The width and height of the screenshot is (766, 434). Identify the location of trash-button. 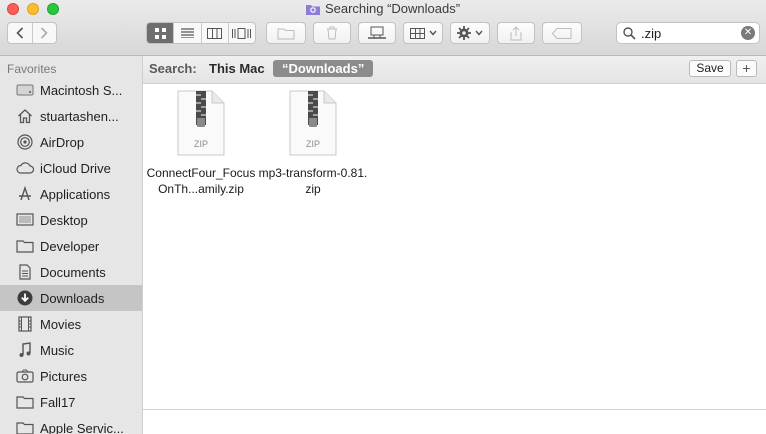
(332, 33).